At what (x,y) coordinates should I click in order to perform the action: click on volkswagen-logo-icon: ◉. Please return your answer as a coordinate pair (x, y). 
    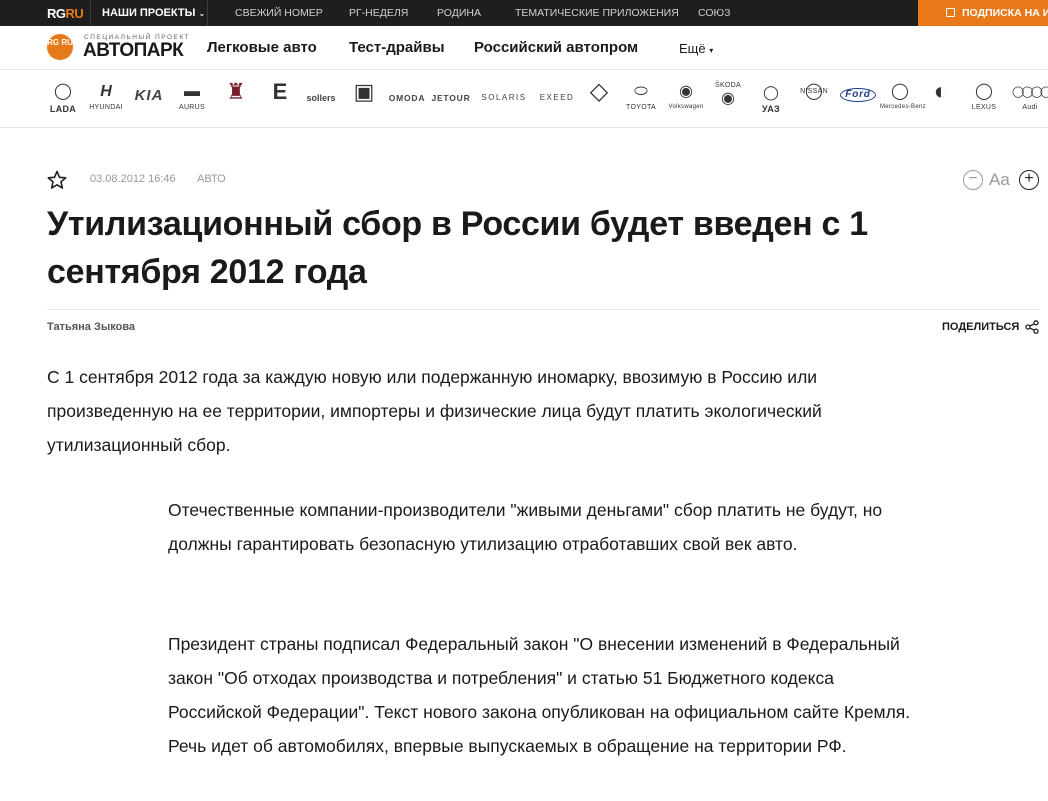
    Looking at the image, I should click on (686, 91).